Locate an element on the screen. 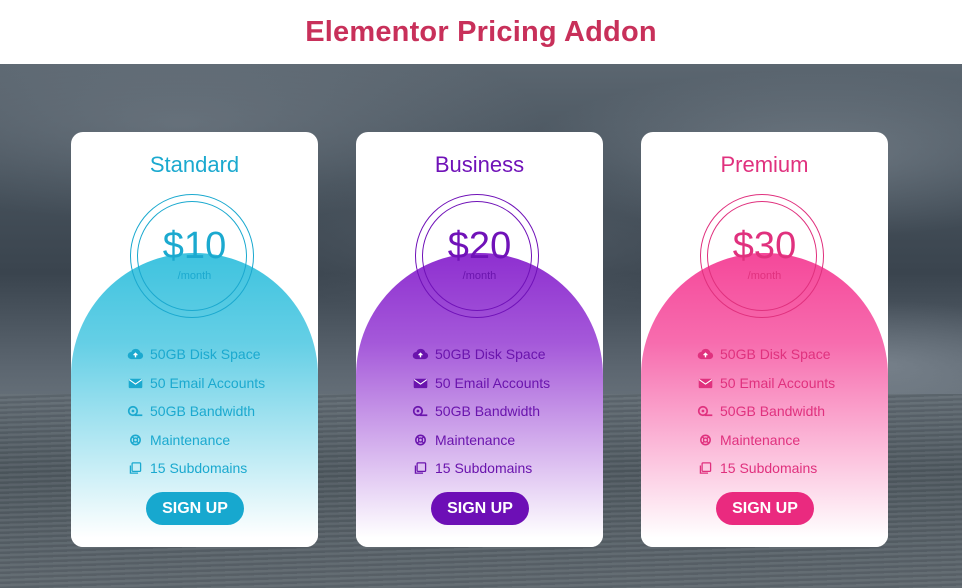  plan-name: Premium is located at coordinates (764, 164).